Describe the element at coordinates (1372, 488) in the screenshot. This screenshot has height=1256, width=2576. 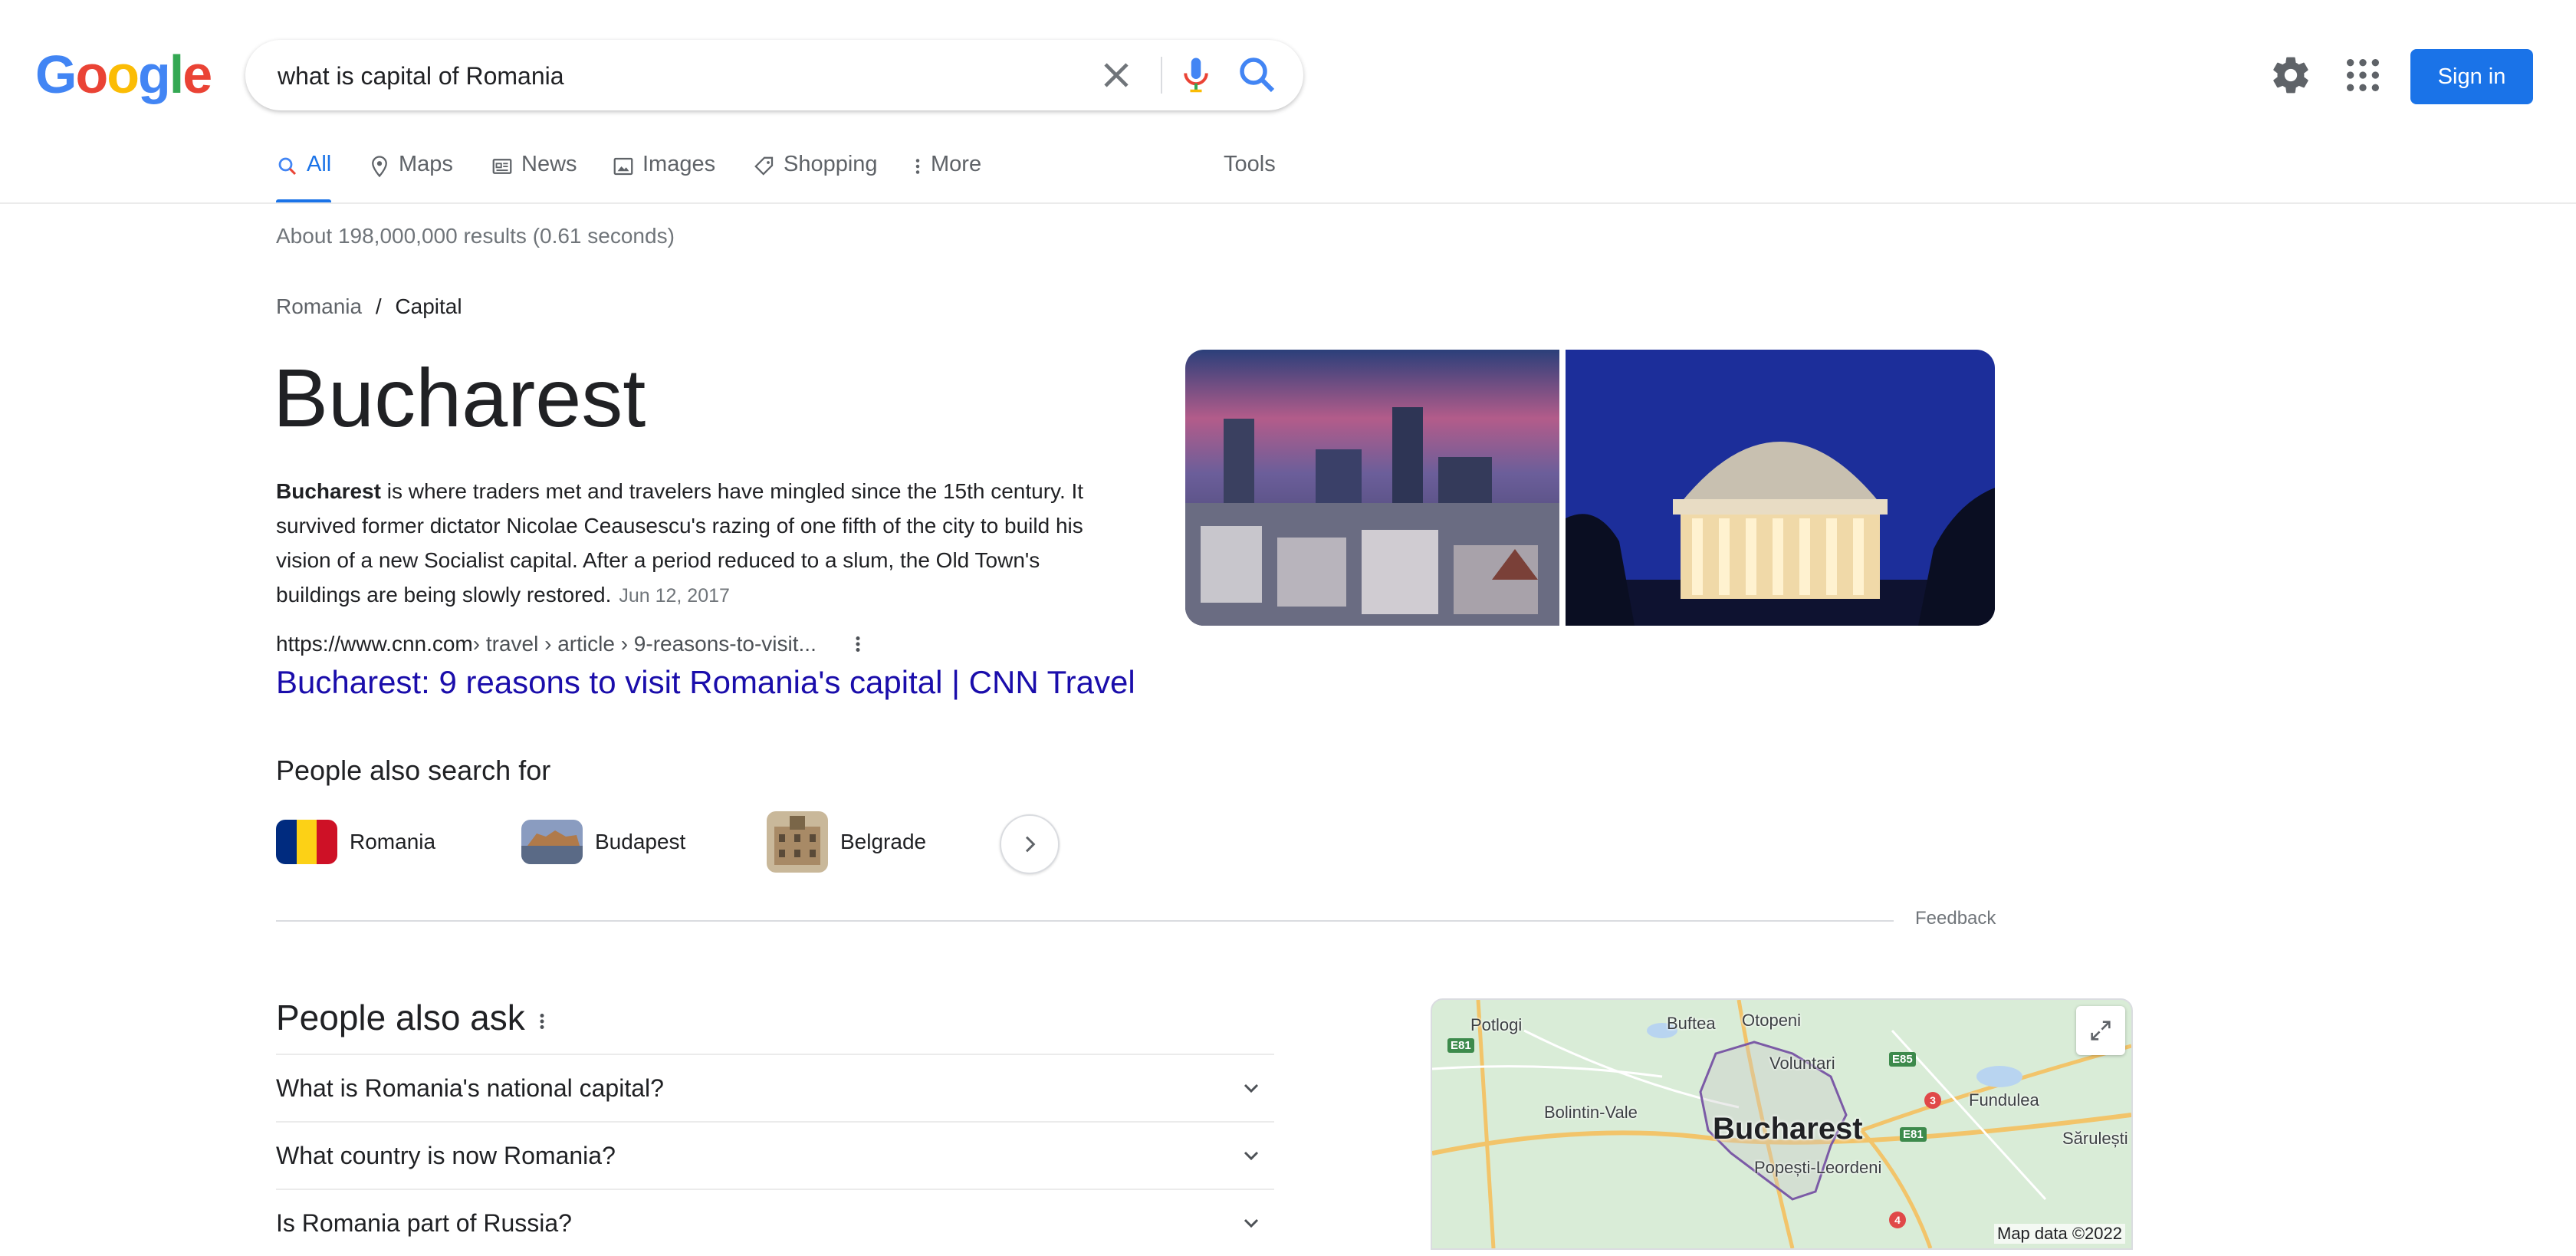
I see `city-skyline-image` at that location.